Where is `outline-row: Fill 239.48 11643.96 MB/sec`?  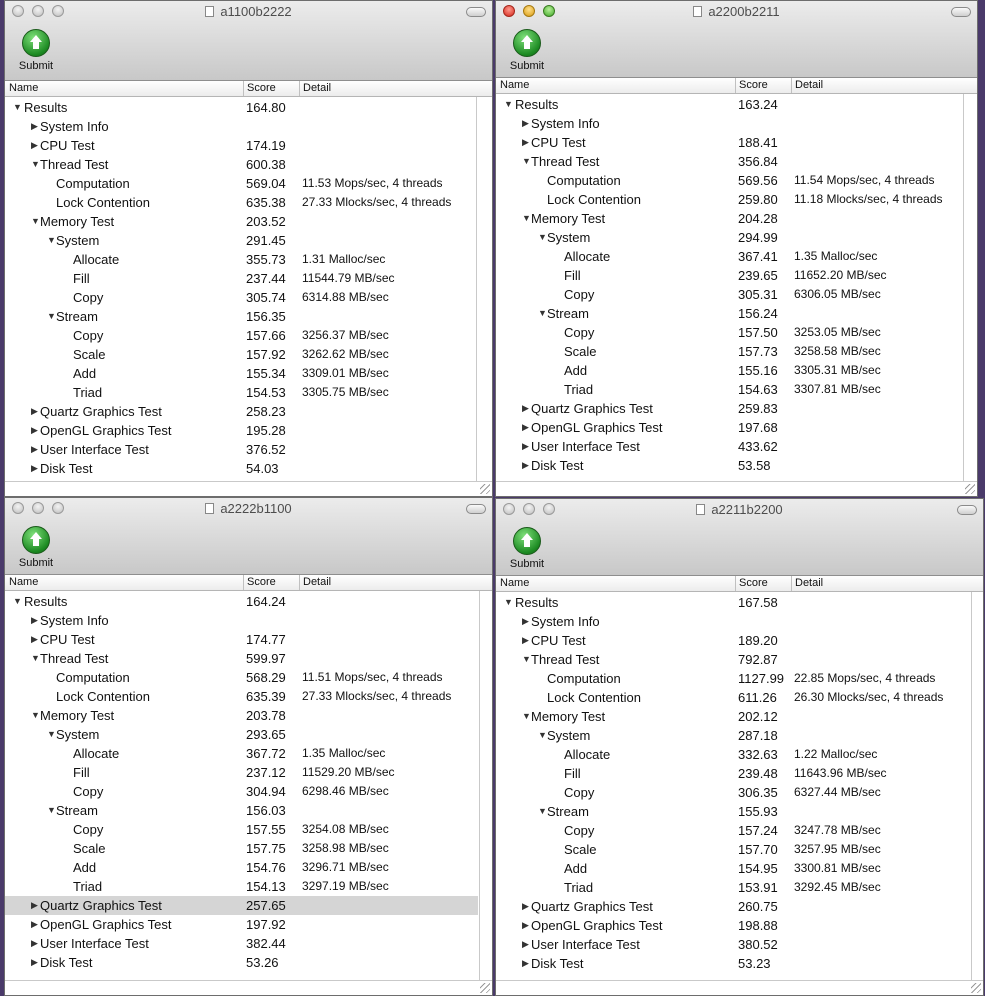 outline-row: Fill 239.48 11643.96 MB/sec is located at coordinates (733, 773).